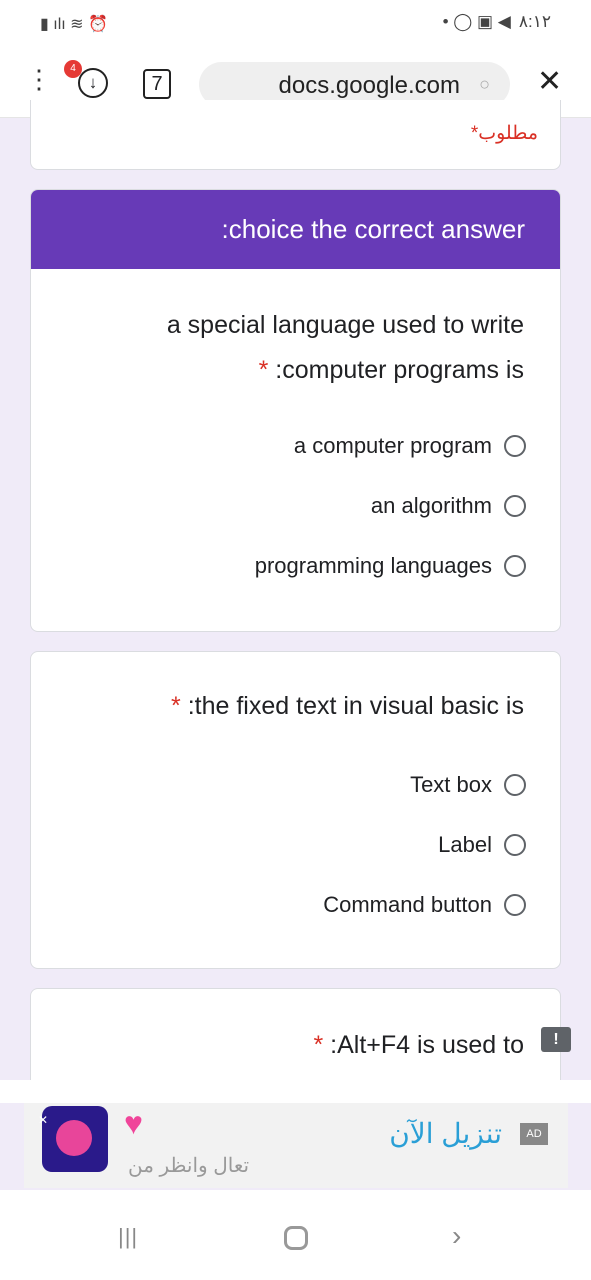  What do you see at coordinates (345, 325) in the screenshot?
I see `question-line: a special language used to write` at bounding box center [345, 325].